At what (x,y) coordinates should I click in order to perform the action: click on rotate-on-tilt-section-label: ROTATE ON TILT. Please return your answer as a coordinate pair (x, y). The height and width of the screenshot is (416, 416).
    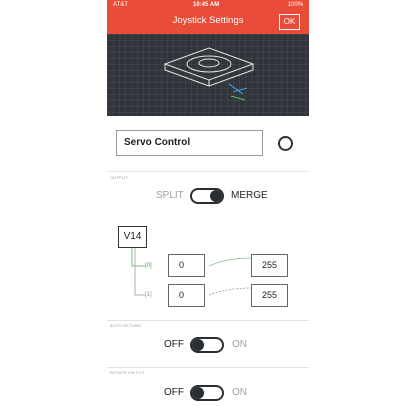
    Looking at the image, I should click on (127, 372).